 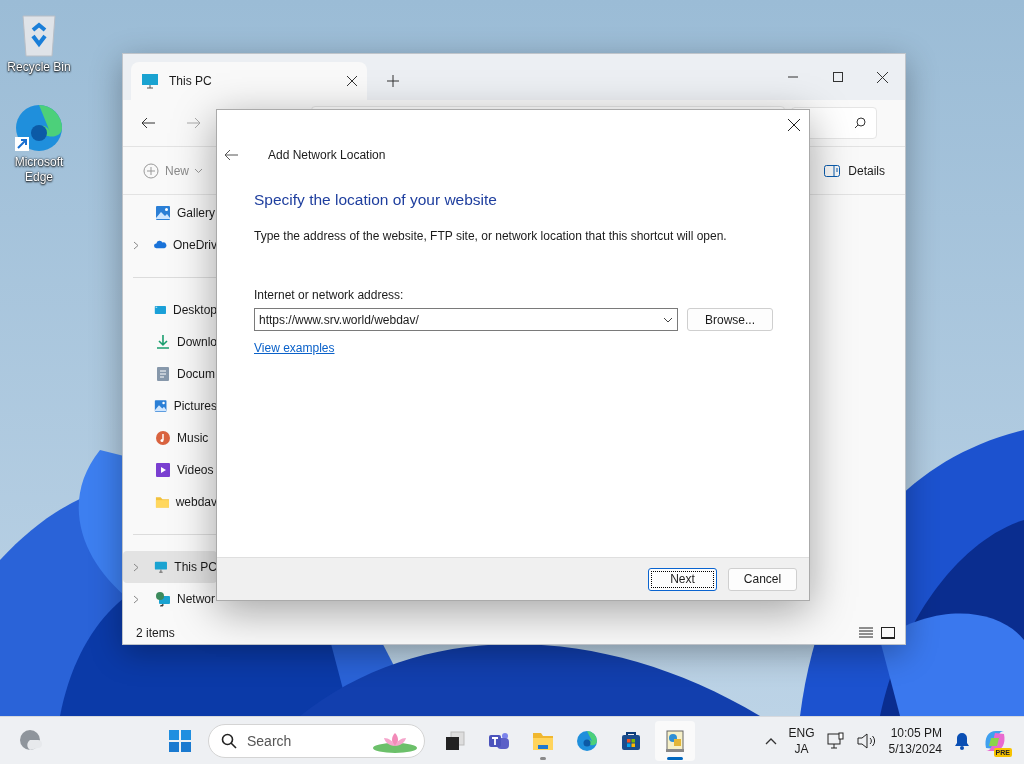 What do you see at coordinates (195, 470) in the screenshot?
I see `sidebar-label: Videos` at bounding box center [195, 470].